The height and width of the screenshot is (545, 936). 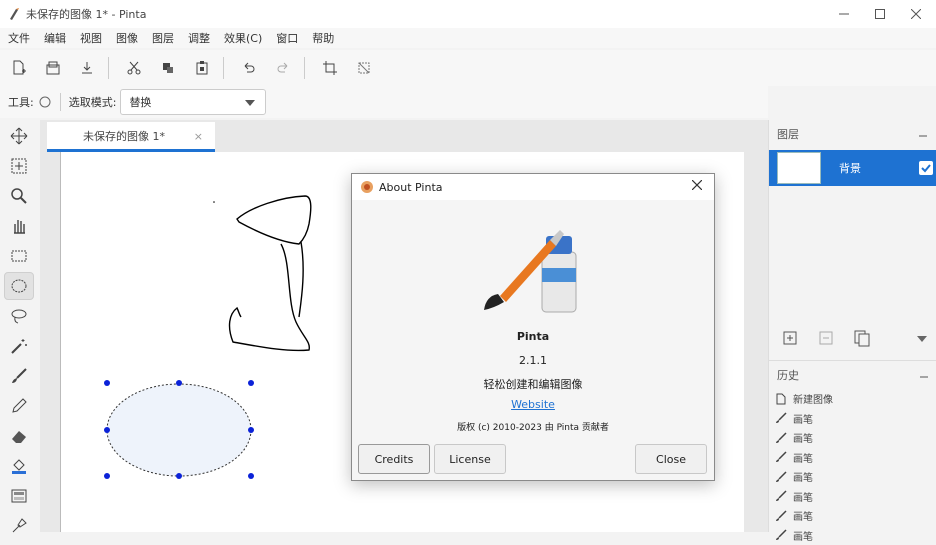 What do you see at coordinates (533, 336) in the screenshot?
I see `about-app-name: Pinta` at bounding box center [533, 336].